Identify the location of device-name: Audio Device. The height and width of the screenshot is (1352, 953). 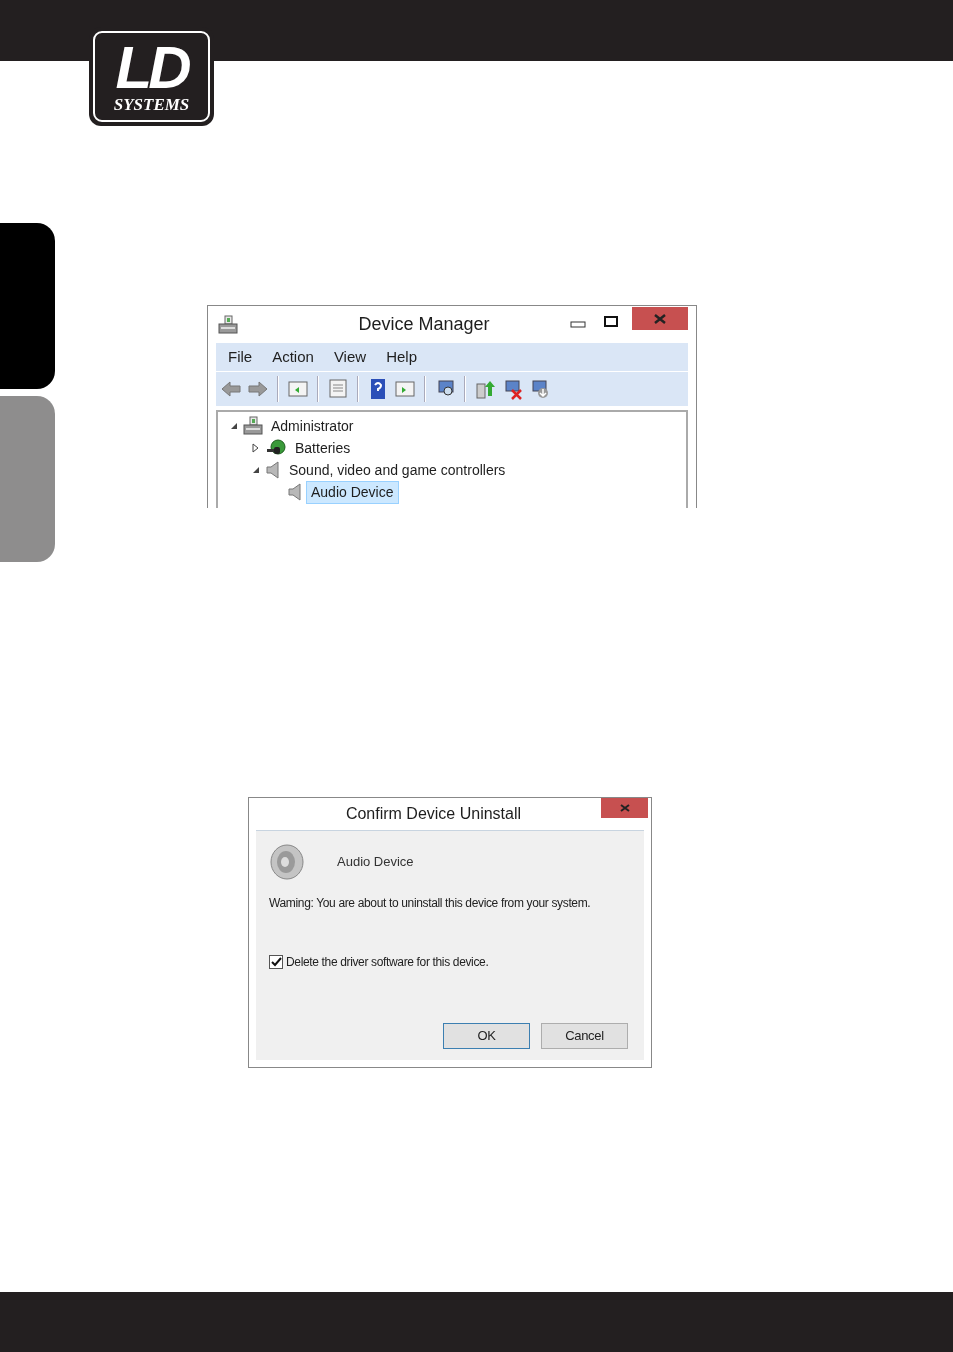
(375, 862).